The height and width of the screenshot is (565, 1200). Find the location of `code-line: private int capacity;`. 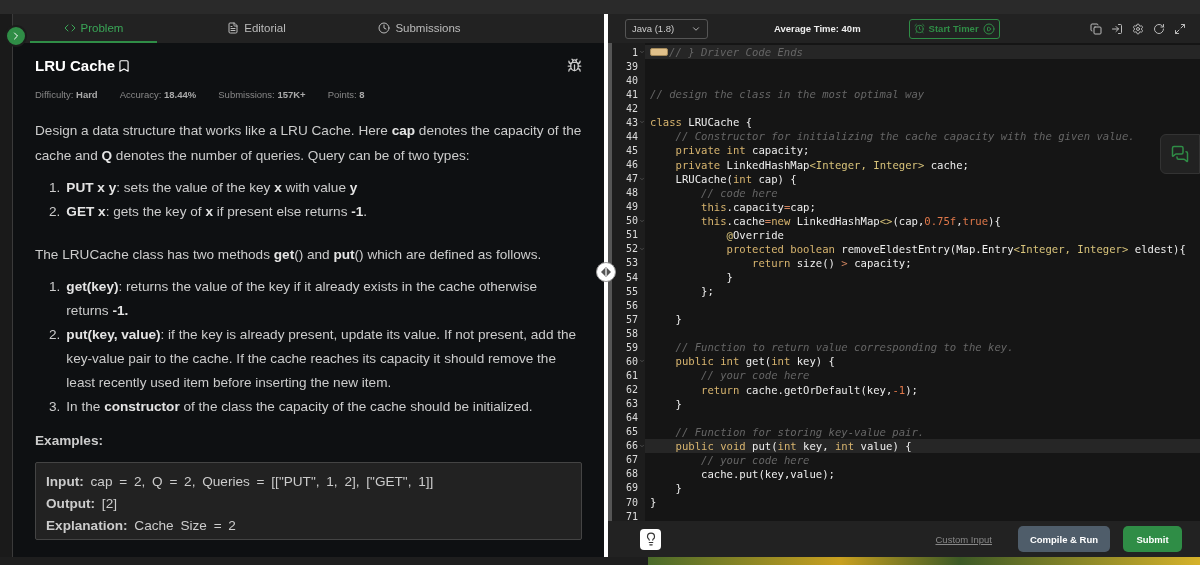

code-line: private int capacity; is located at coordinates (742, 150).